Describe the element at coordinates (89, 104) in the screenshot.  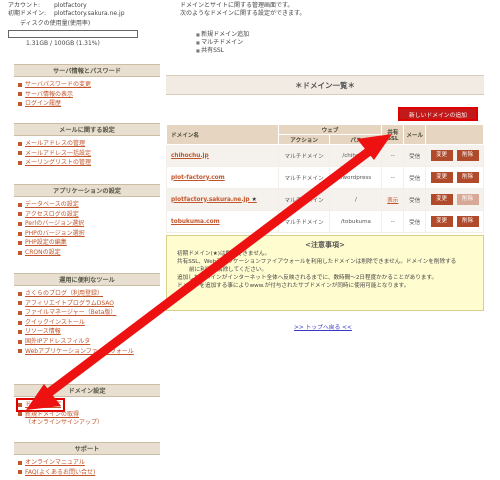
I see `menu-item-login-history: ログイン履歴` at that location.